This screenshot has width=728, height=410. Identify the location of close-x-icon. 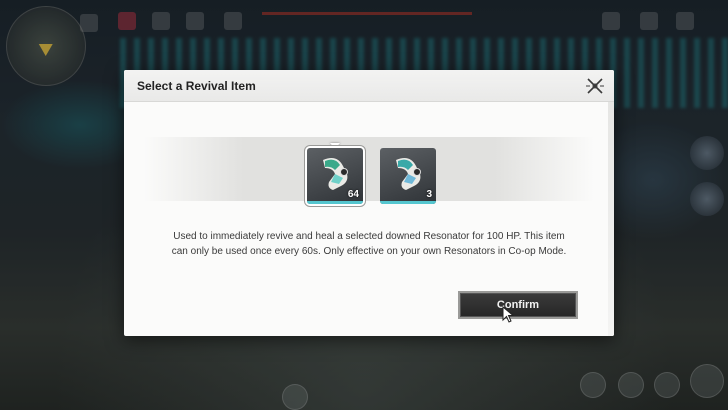
(595, 86).